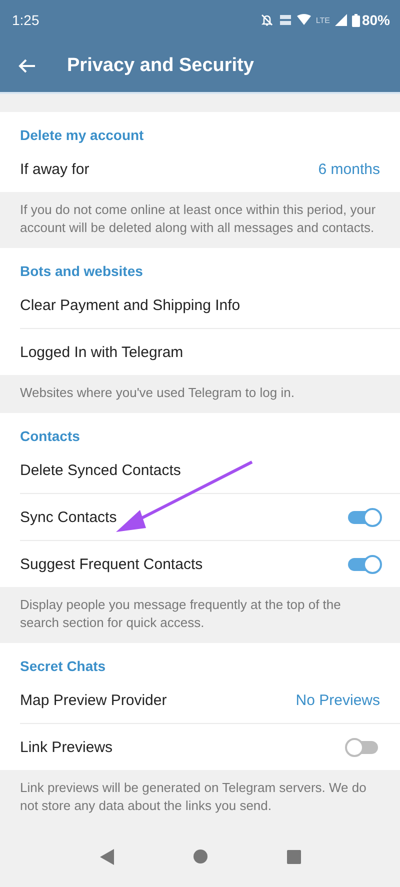 The height and width of the screenshot is (887, 400). What do you see at coordinates (210, 564) in the screenshot?
I see `settings-row: Suggest Frequent Contacts` at bounding box center [210, 564].